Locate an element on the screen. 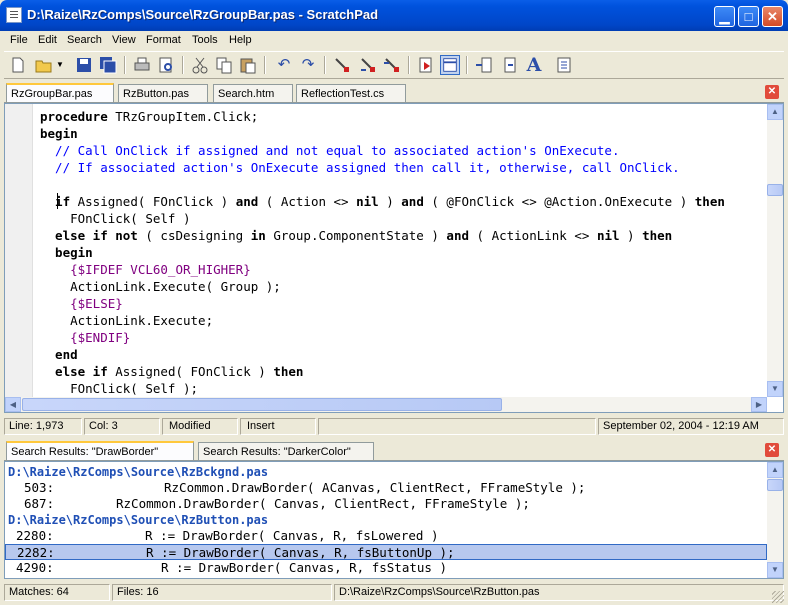  line-gutter is located at coordinates (19, 250).